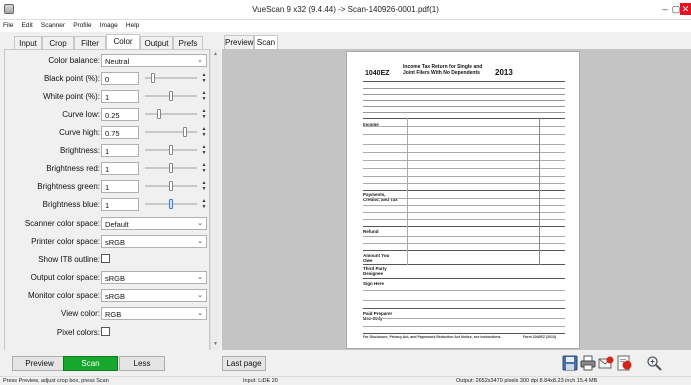  I want to click on scroll-down-icon: ▼, so click(215, 344).